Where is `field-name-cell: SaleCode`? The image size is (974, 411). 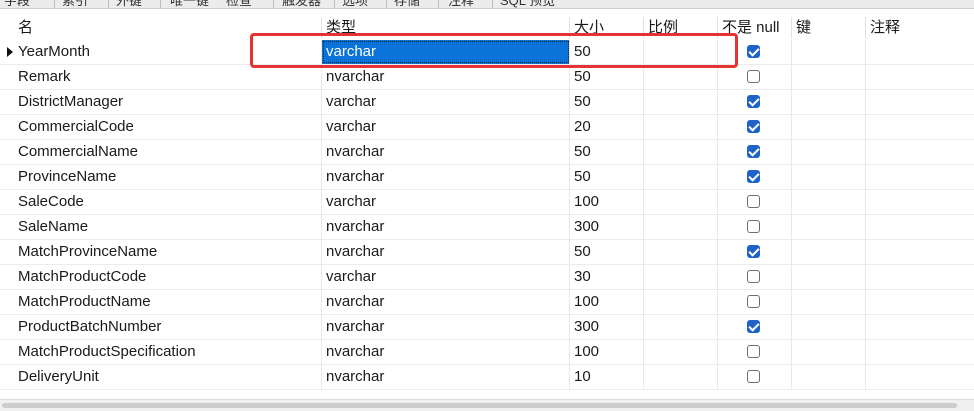 field-name-cell: SaleCode is located at coordinates (168, 202).